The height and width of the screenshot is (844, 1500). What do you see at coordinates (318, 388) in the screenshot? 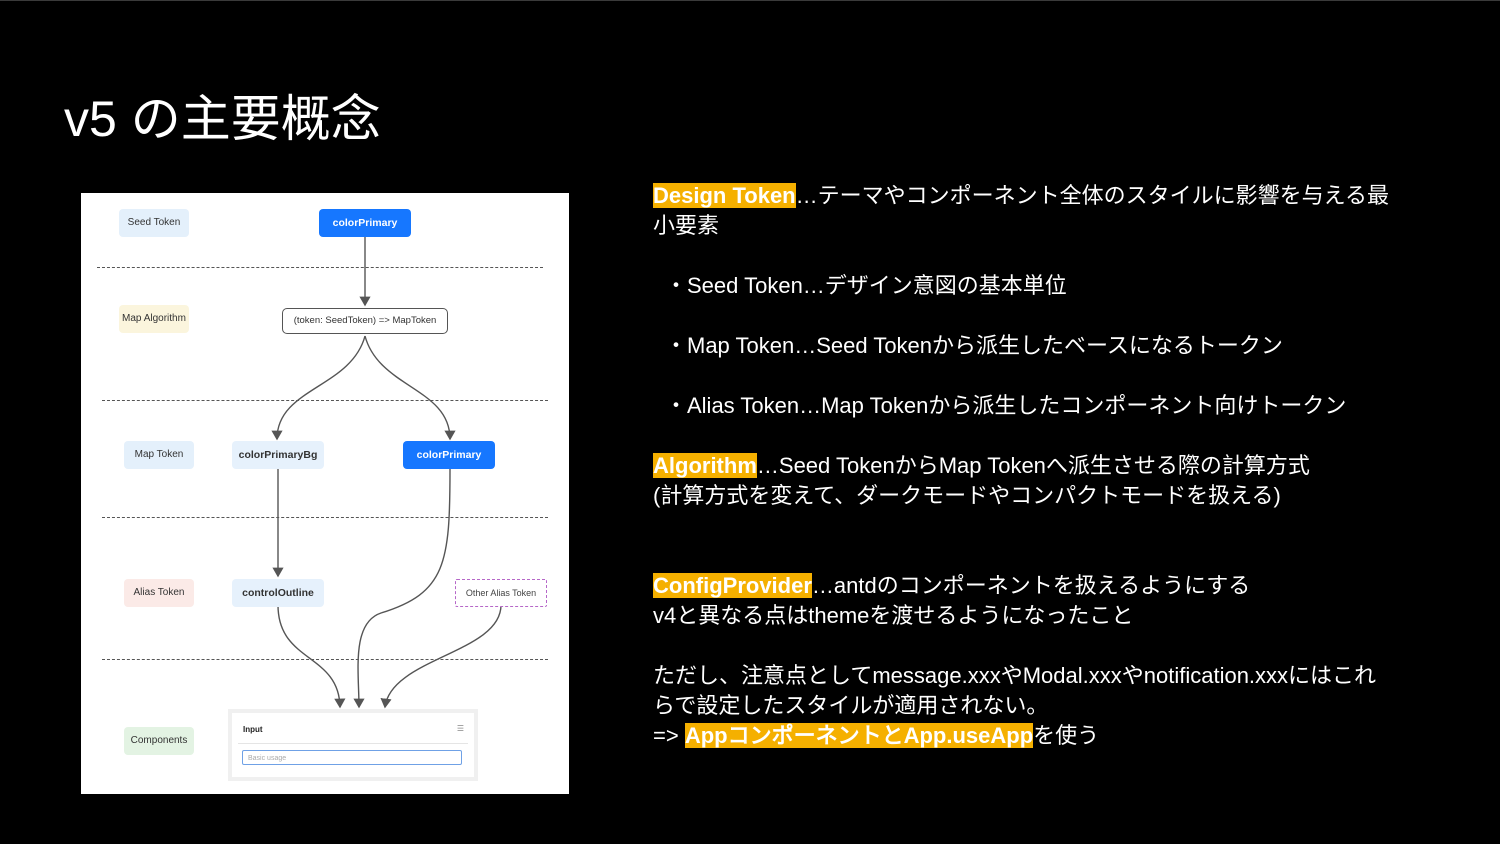
I see `arrow-algorithm-to-bg` at bounding box center [318, 388].